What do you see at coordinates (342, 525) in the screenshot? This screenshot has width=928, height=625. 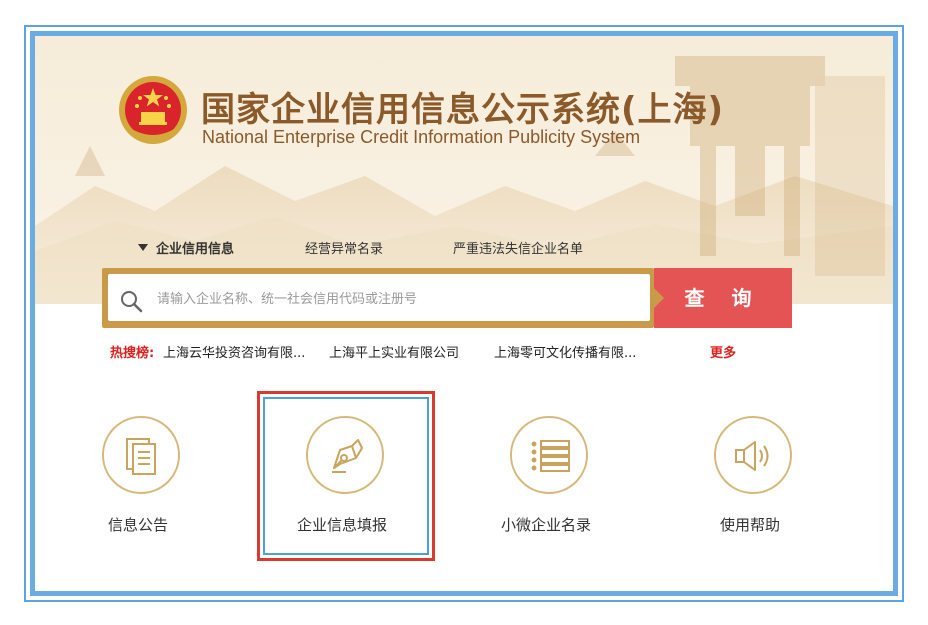 I see `tile-label: 企业信息填报` at bounding box center [342, 525].